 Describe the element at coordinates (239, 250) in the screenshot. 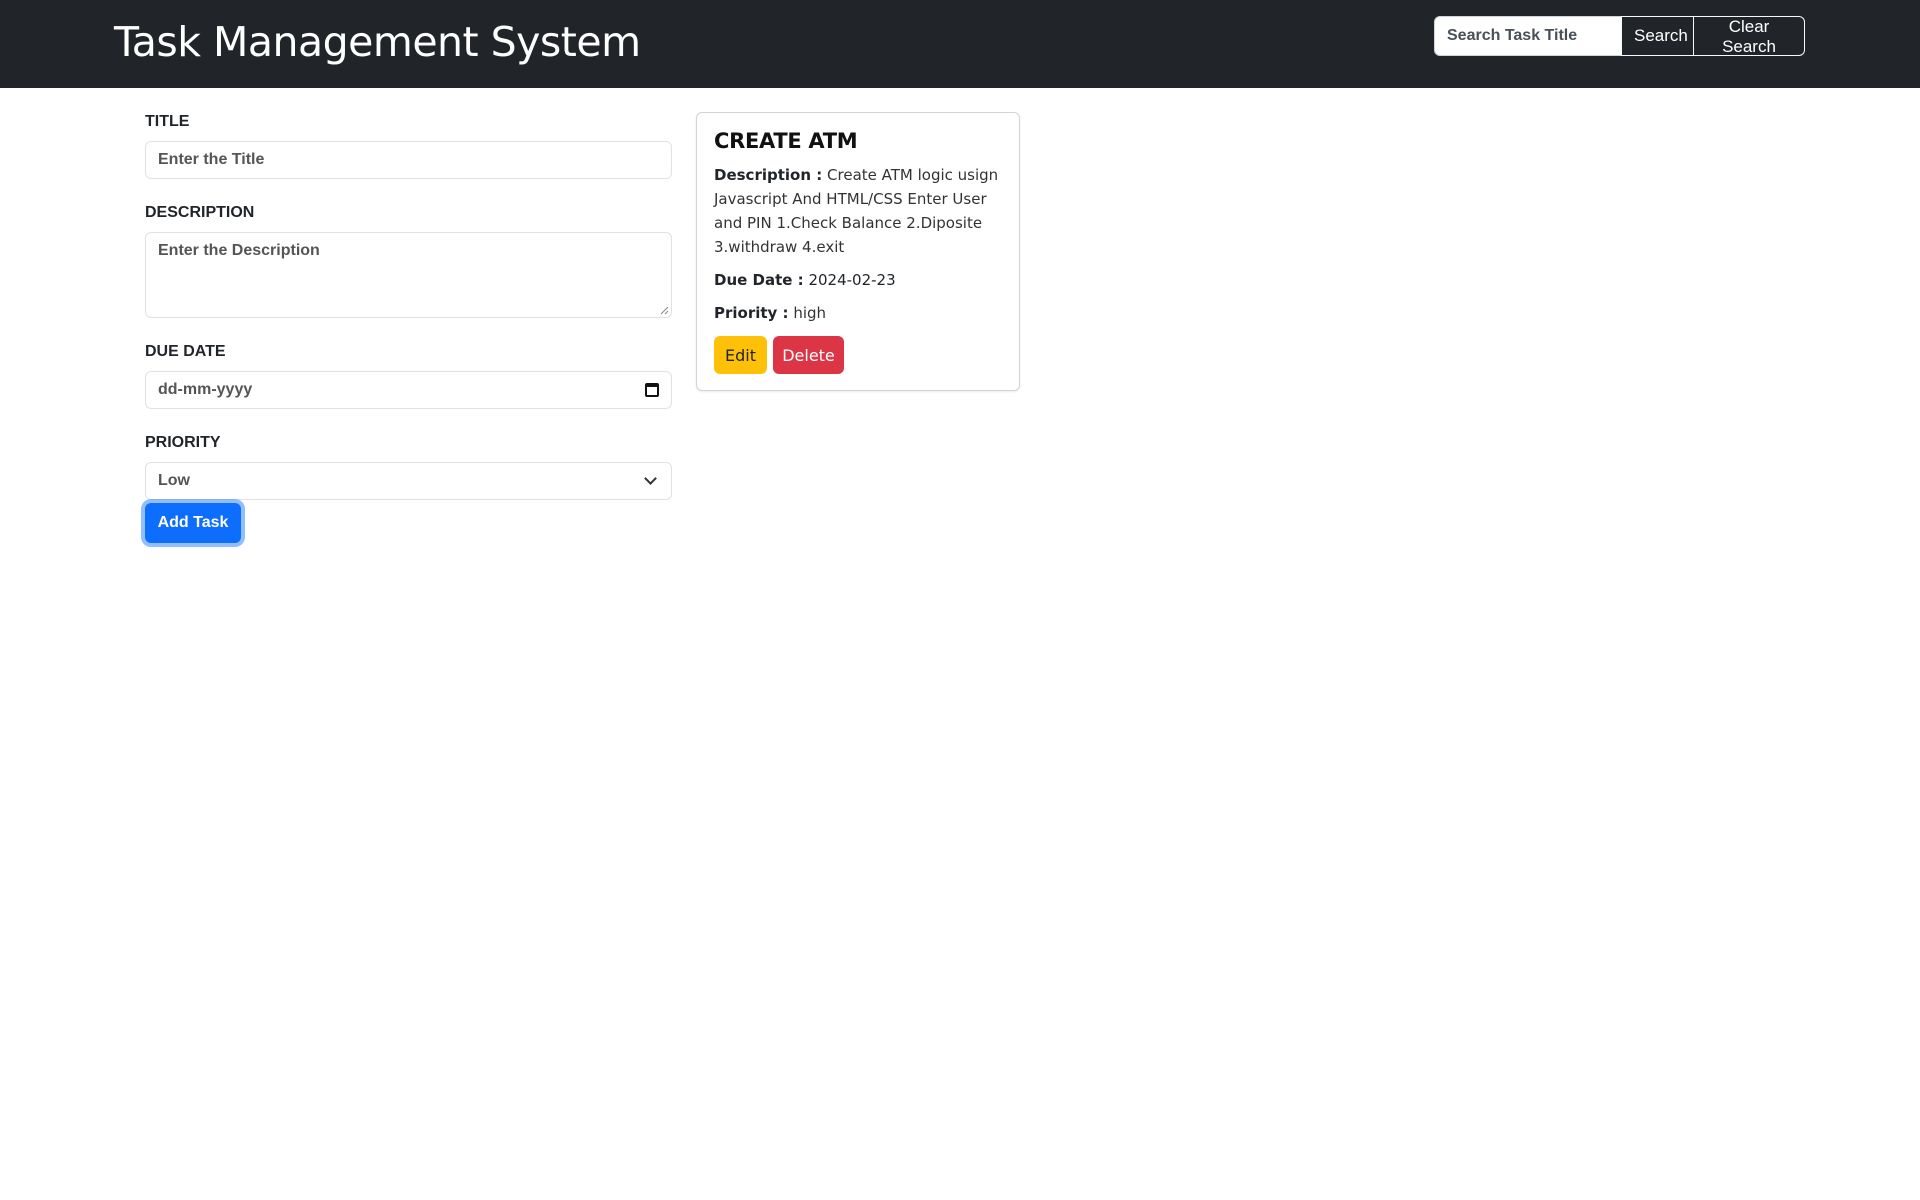

I see `description-placeholder: Enter the Description` at that location.